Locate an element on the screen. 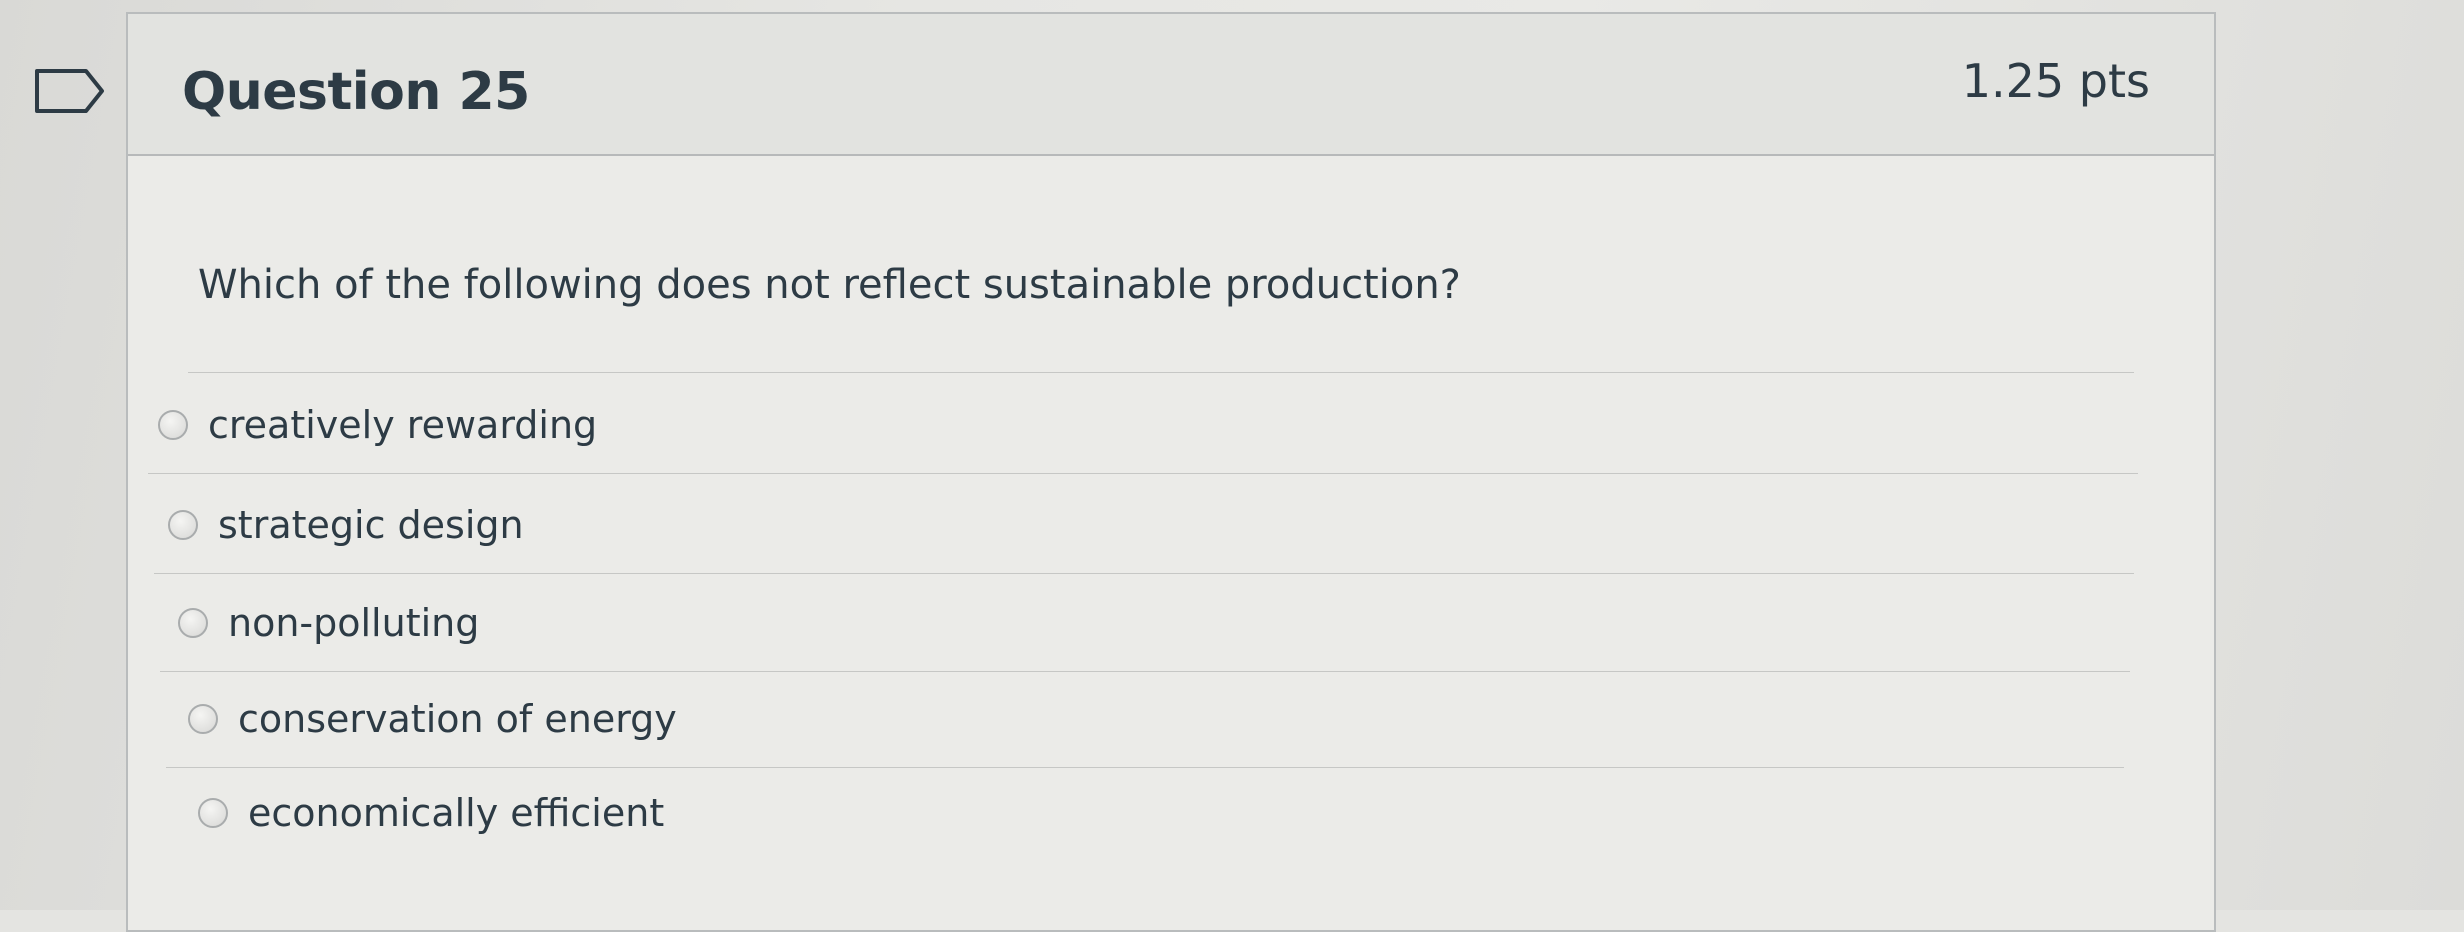  answer-option: non-polluting is located at coordinates (1145, 623).